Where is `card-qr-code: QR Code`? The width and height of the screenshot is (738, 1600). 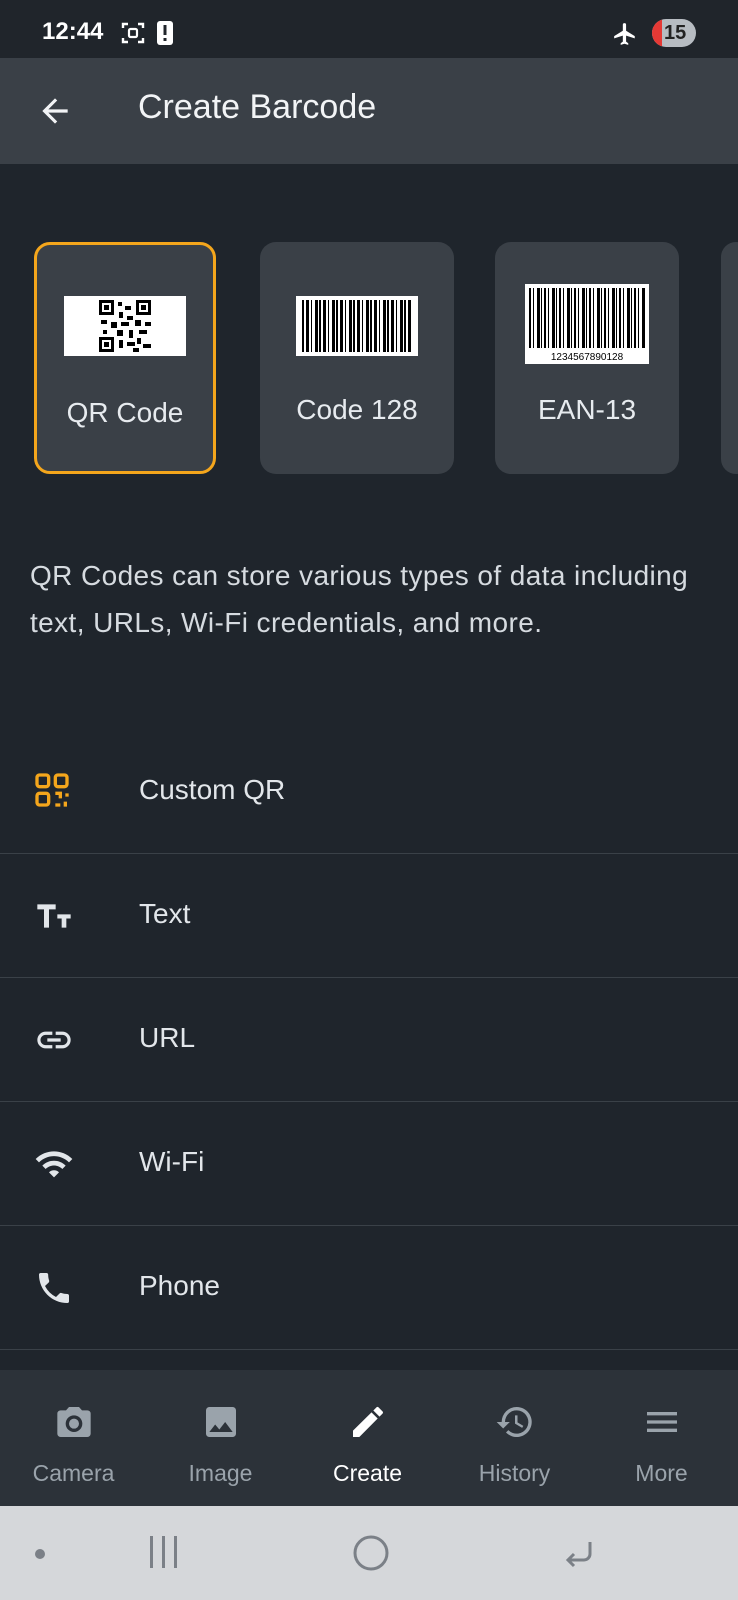 card-qr-code: QR Code is located at coordinates (125, 358).